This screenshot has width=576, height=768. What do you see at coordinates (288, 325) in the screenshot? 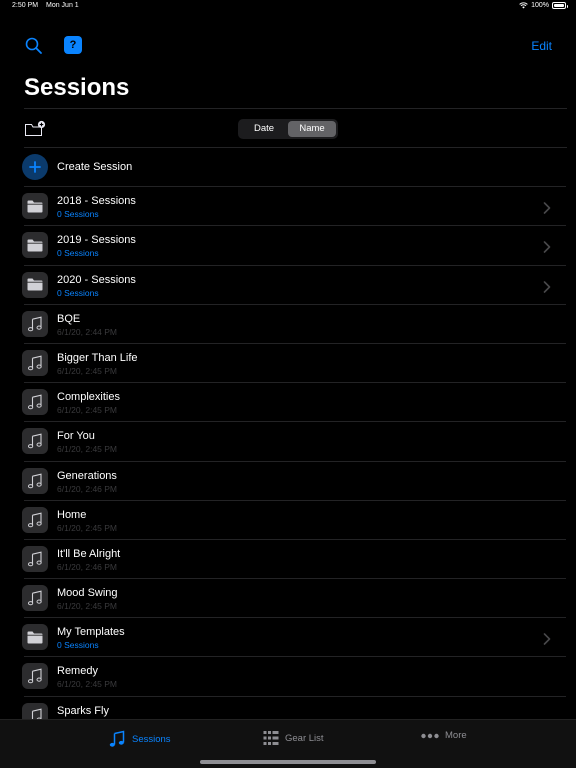
I see `session-row: BQE 6/1/20, 2:44 PM` at bounding box center [288, 325].